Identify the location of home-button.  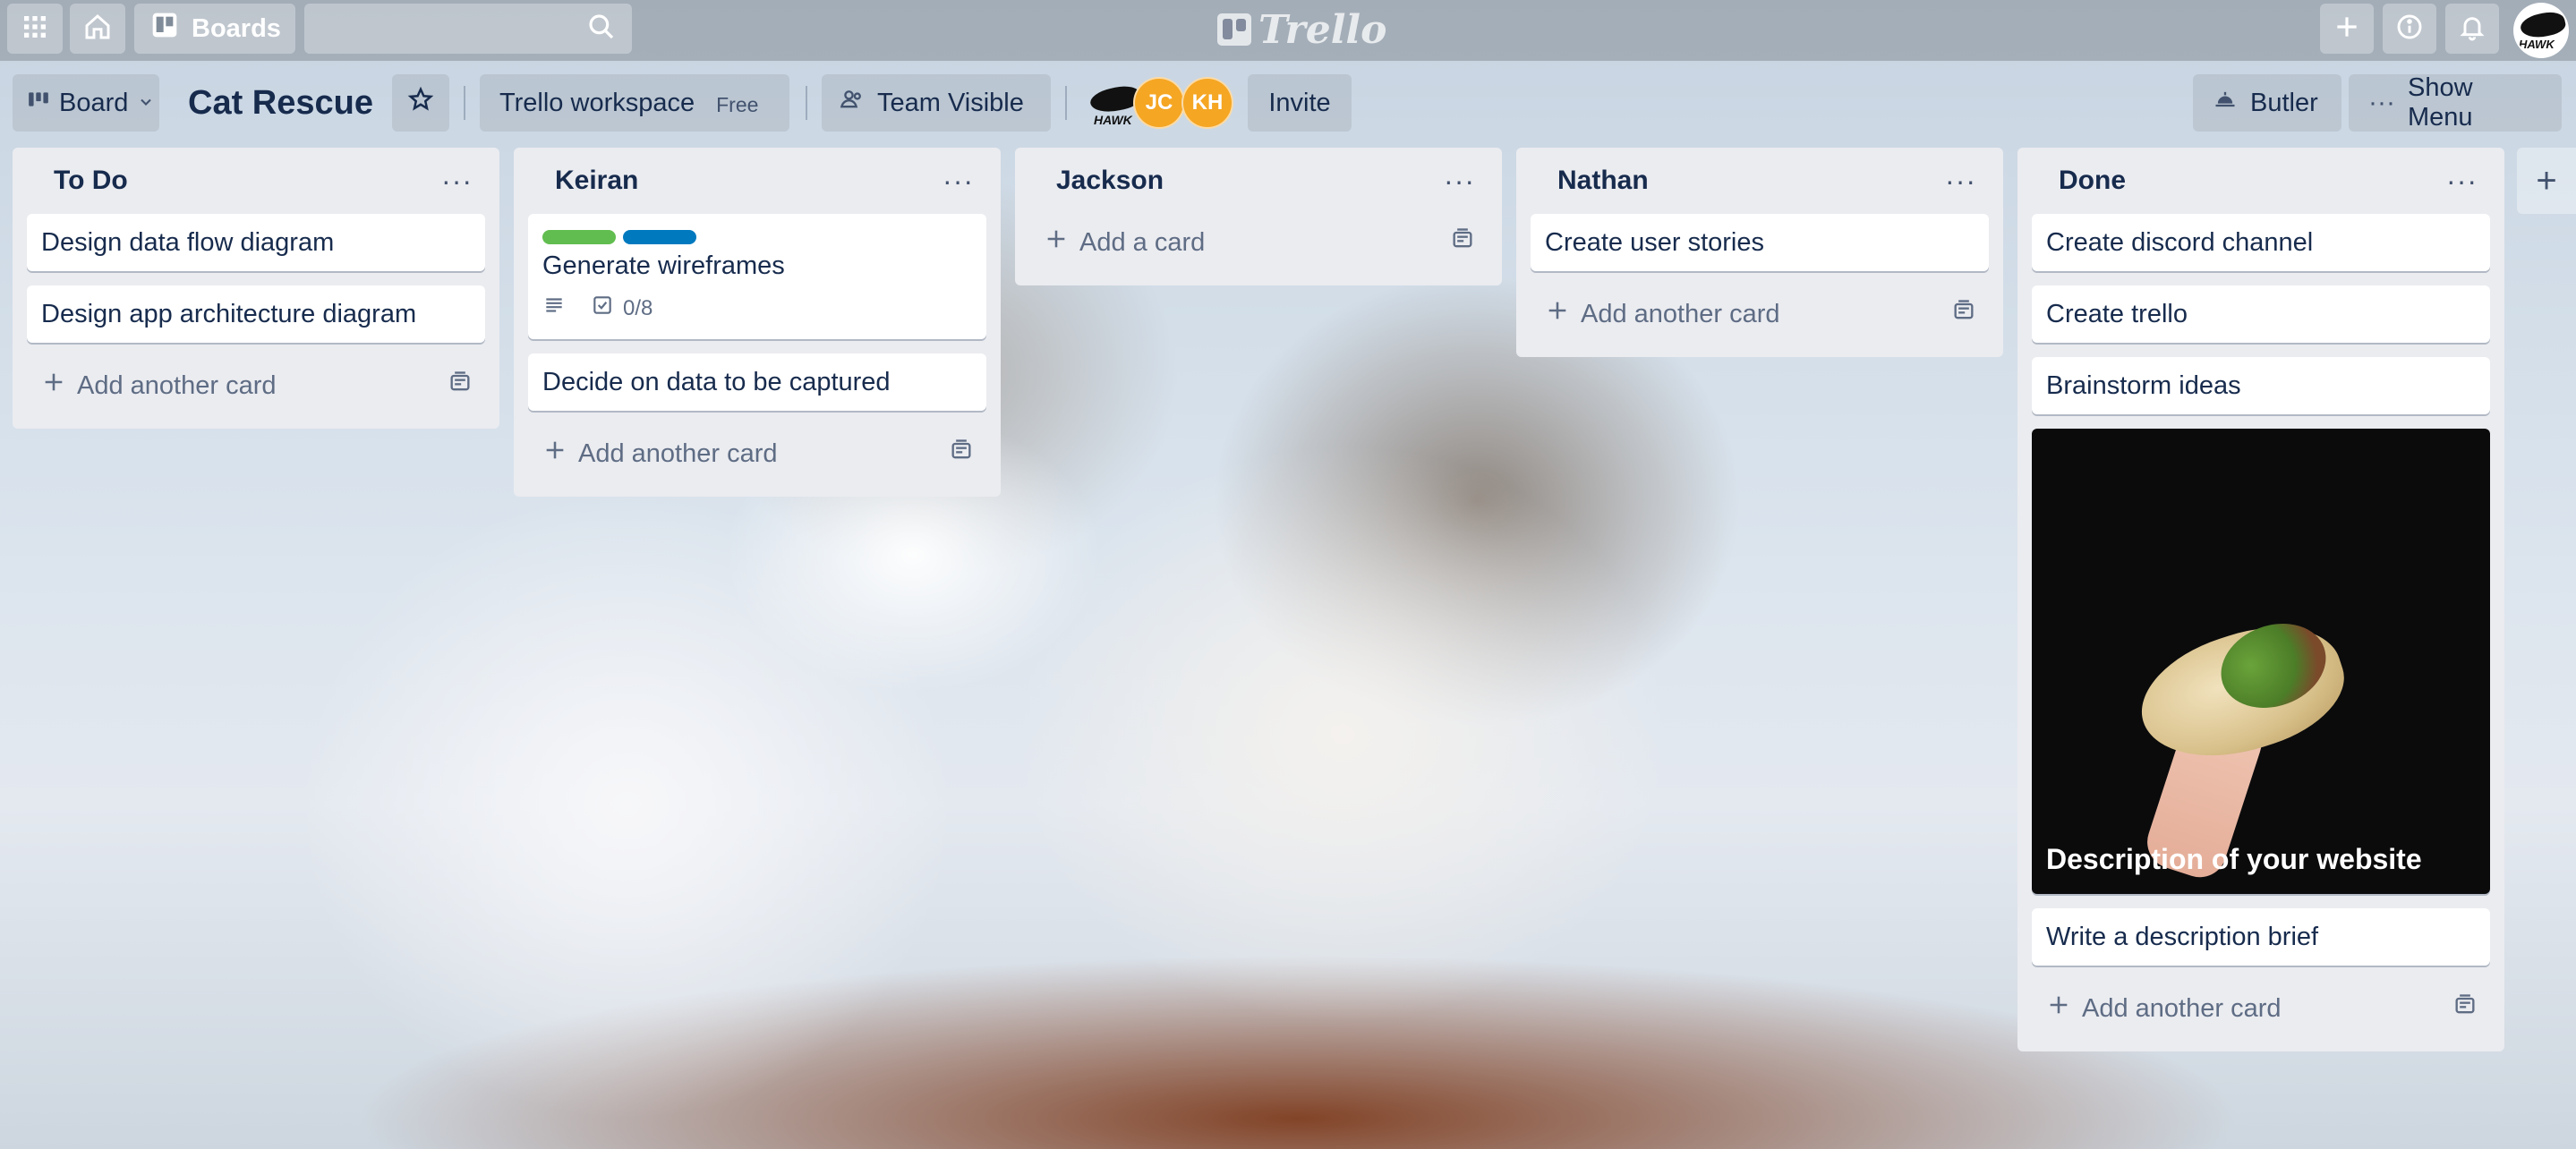
(97, 29).